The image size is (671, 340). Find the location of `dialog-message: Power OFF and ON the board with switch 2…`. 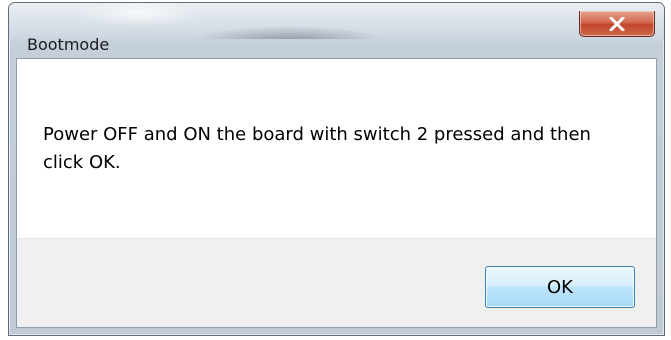

dialog-message: Power OFF and ON the board with switch 2… is located at coordinates (317, 148).